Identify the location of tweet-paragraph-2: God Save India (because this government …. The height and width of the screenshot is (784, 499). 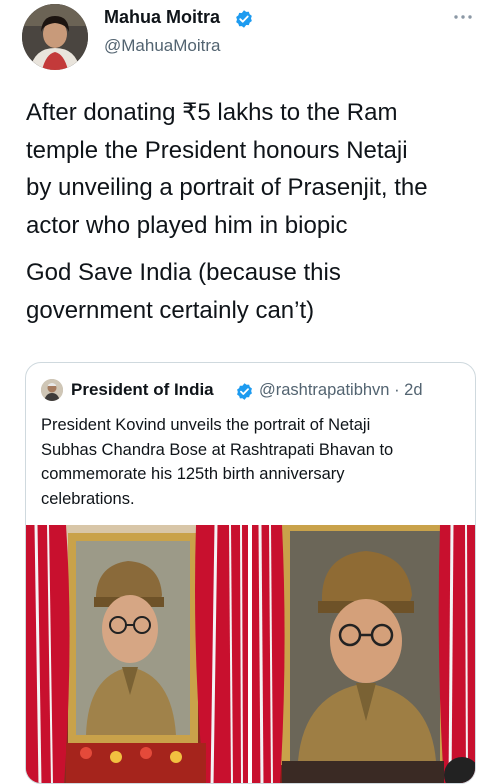
(183, 291).